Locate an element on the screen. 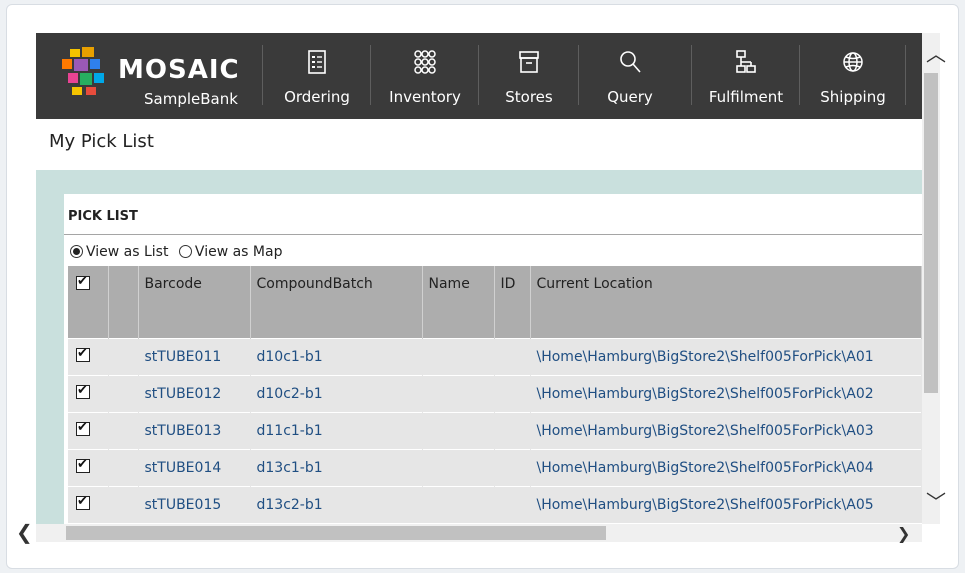 The image size is (965, 573). barcode-cell: stTUBE013 is located at coordinates (194, 430).